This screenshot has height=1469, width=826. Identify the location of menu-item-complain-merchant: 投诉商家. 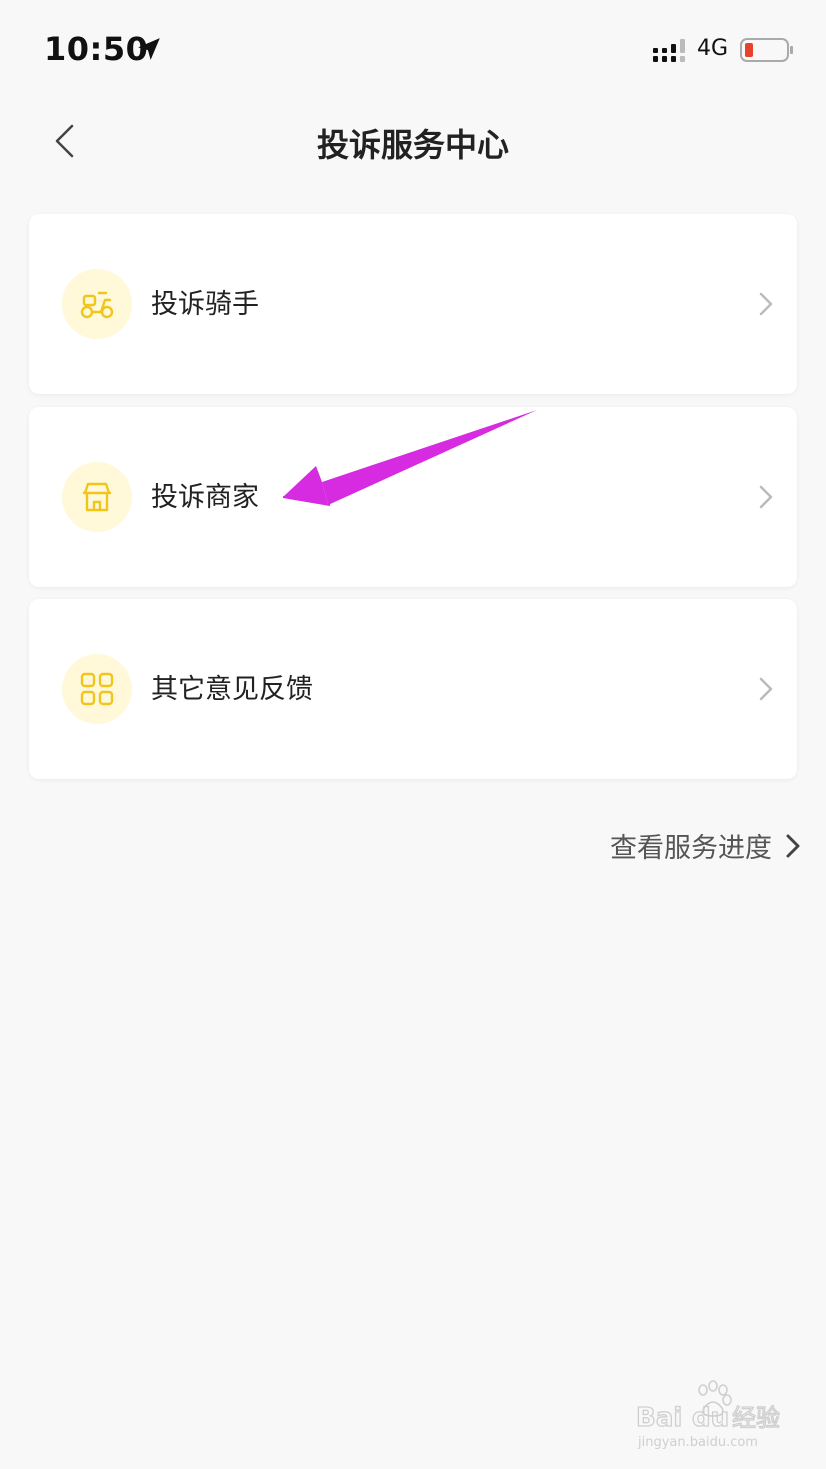
(413, 497).